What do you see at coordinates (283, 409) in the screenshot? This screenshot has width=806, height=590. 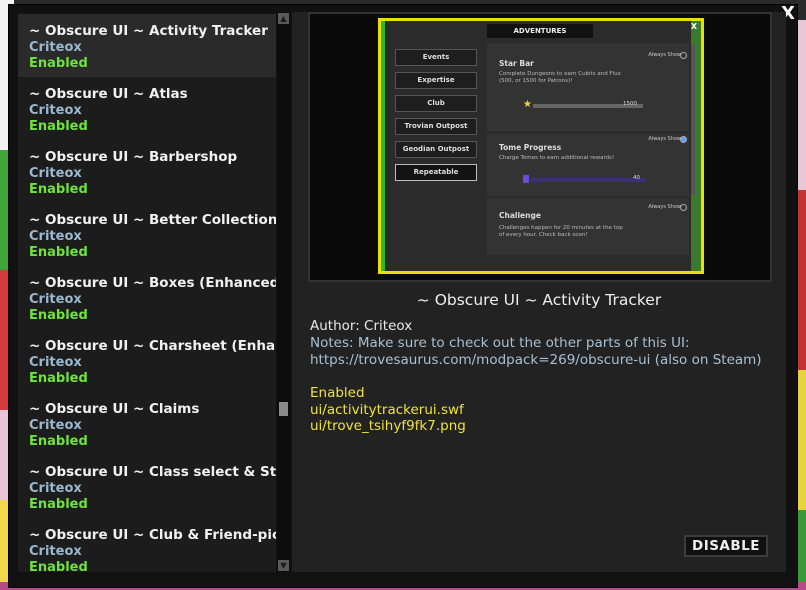 I see `scroll-thumb` at bounding box center [283, 409].